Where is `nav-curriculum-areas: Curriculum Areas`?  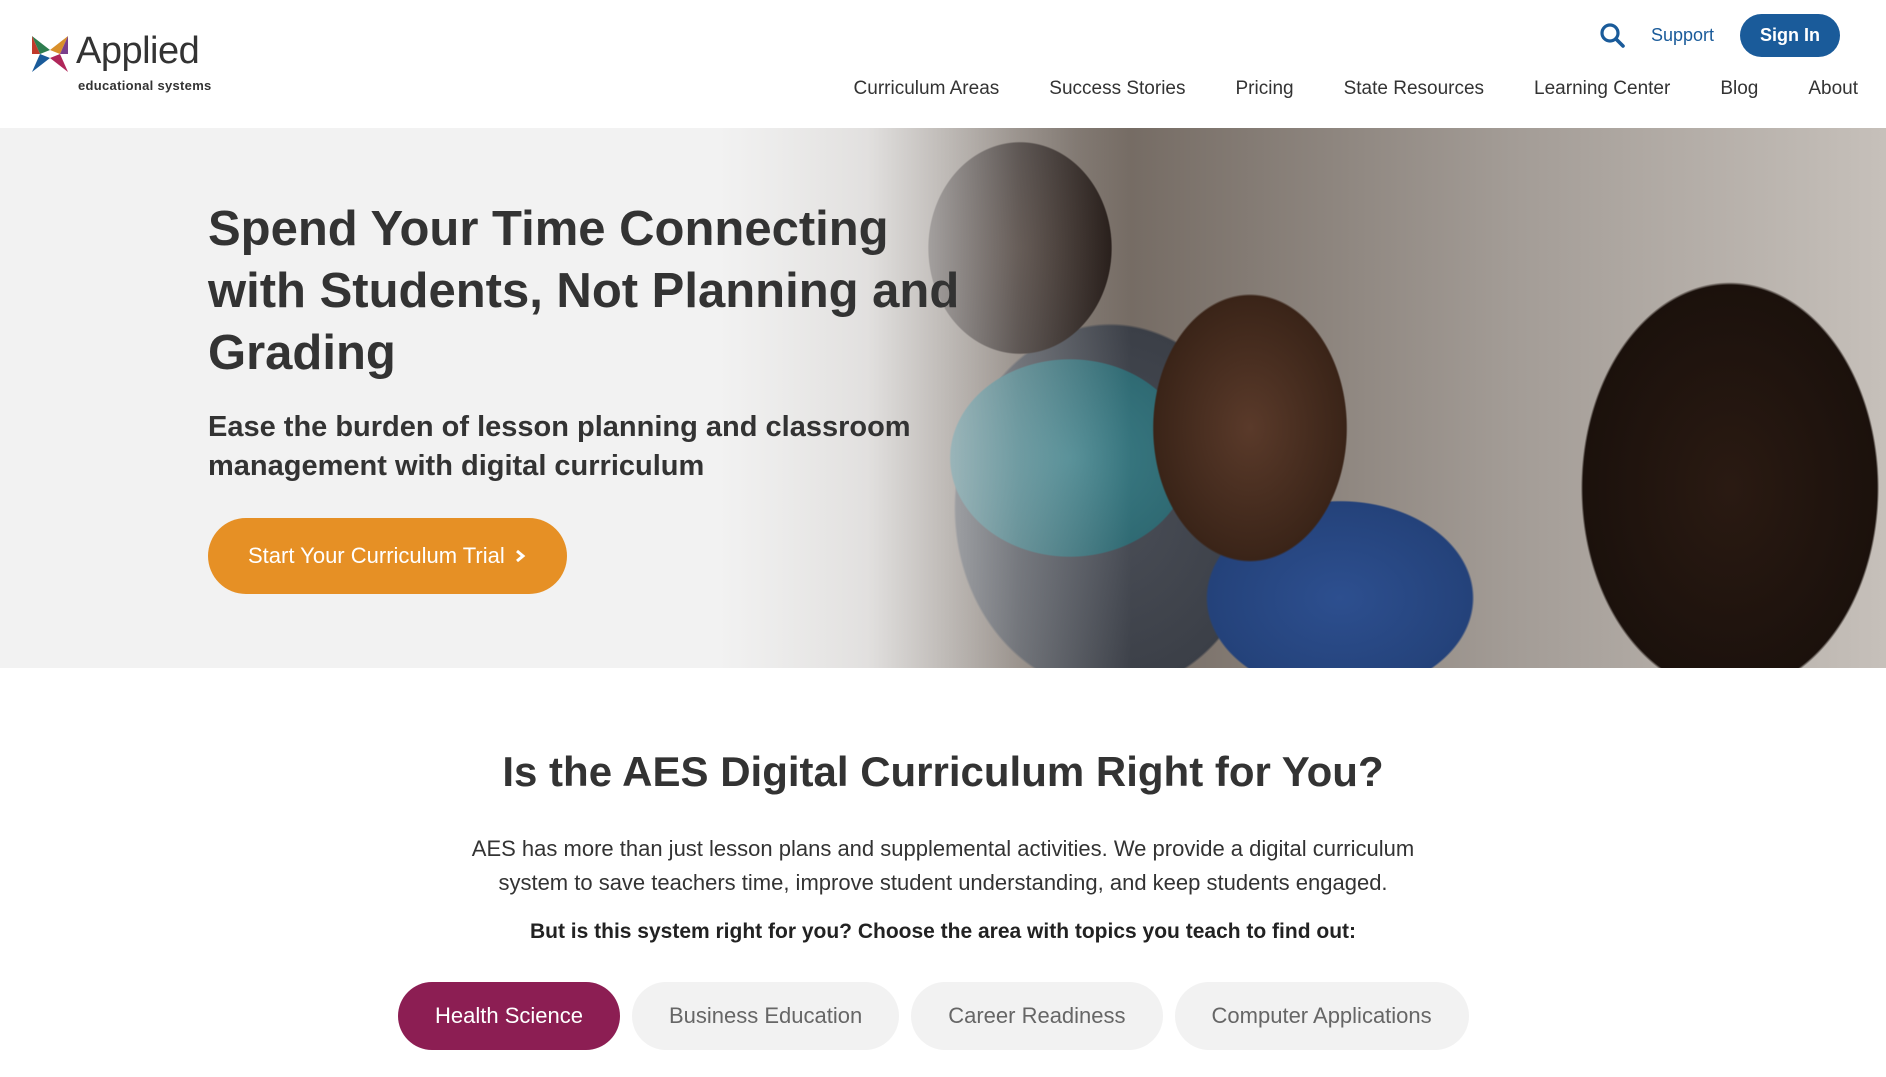 nav-curriculum-areas: Curriculum Areas is located at coordinates (927, 89).